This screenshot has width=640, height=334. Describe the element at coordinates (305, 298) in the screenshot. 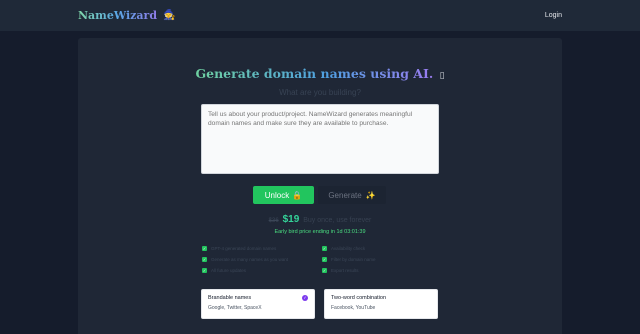

I see `selected-check-icon: ✓` at that location.